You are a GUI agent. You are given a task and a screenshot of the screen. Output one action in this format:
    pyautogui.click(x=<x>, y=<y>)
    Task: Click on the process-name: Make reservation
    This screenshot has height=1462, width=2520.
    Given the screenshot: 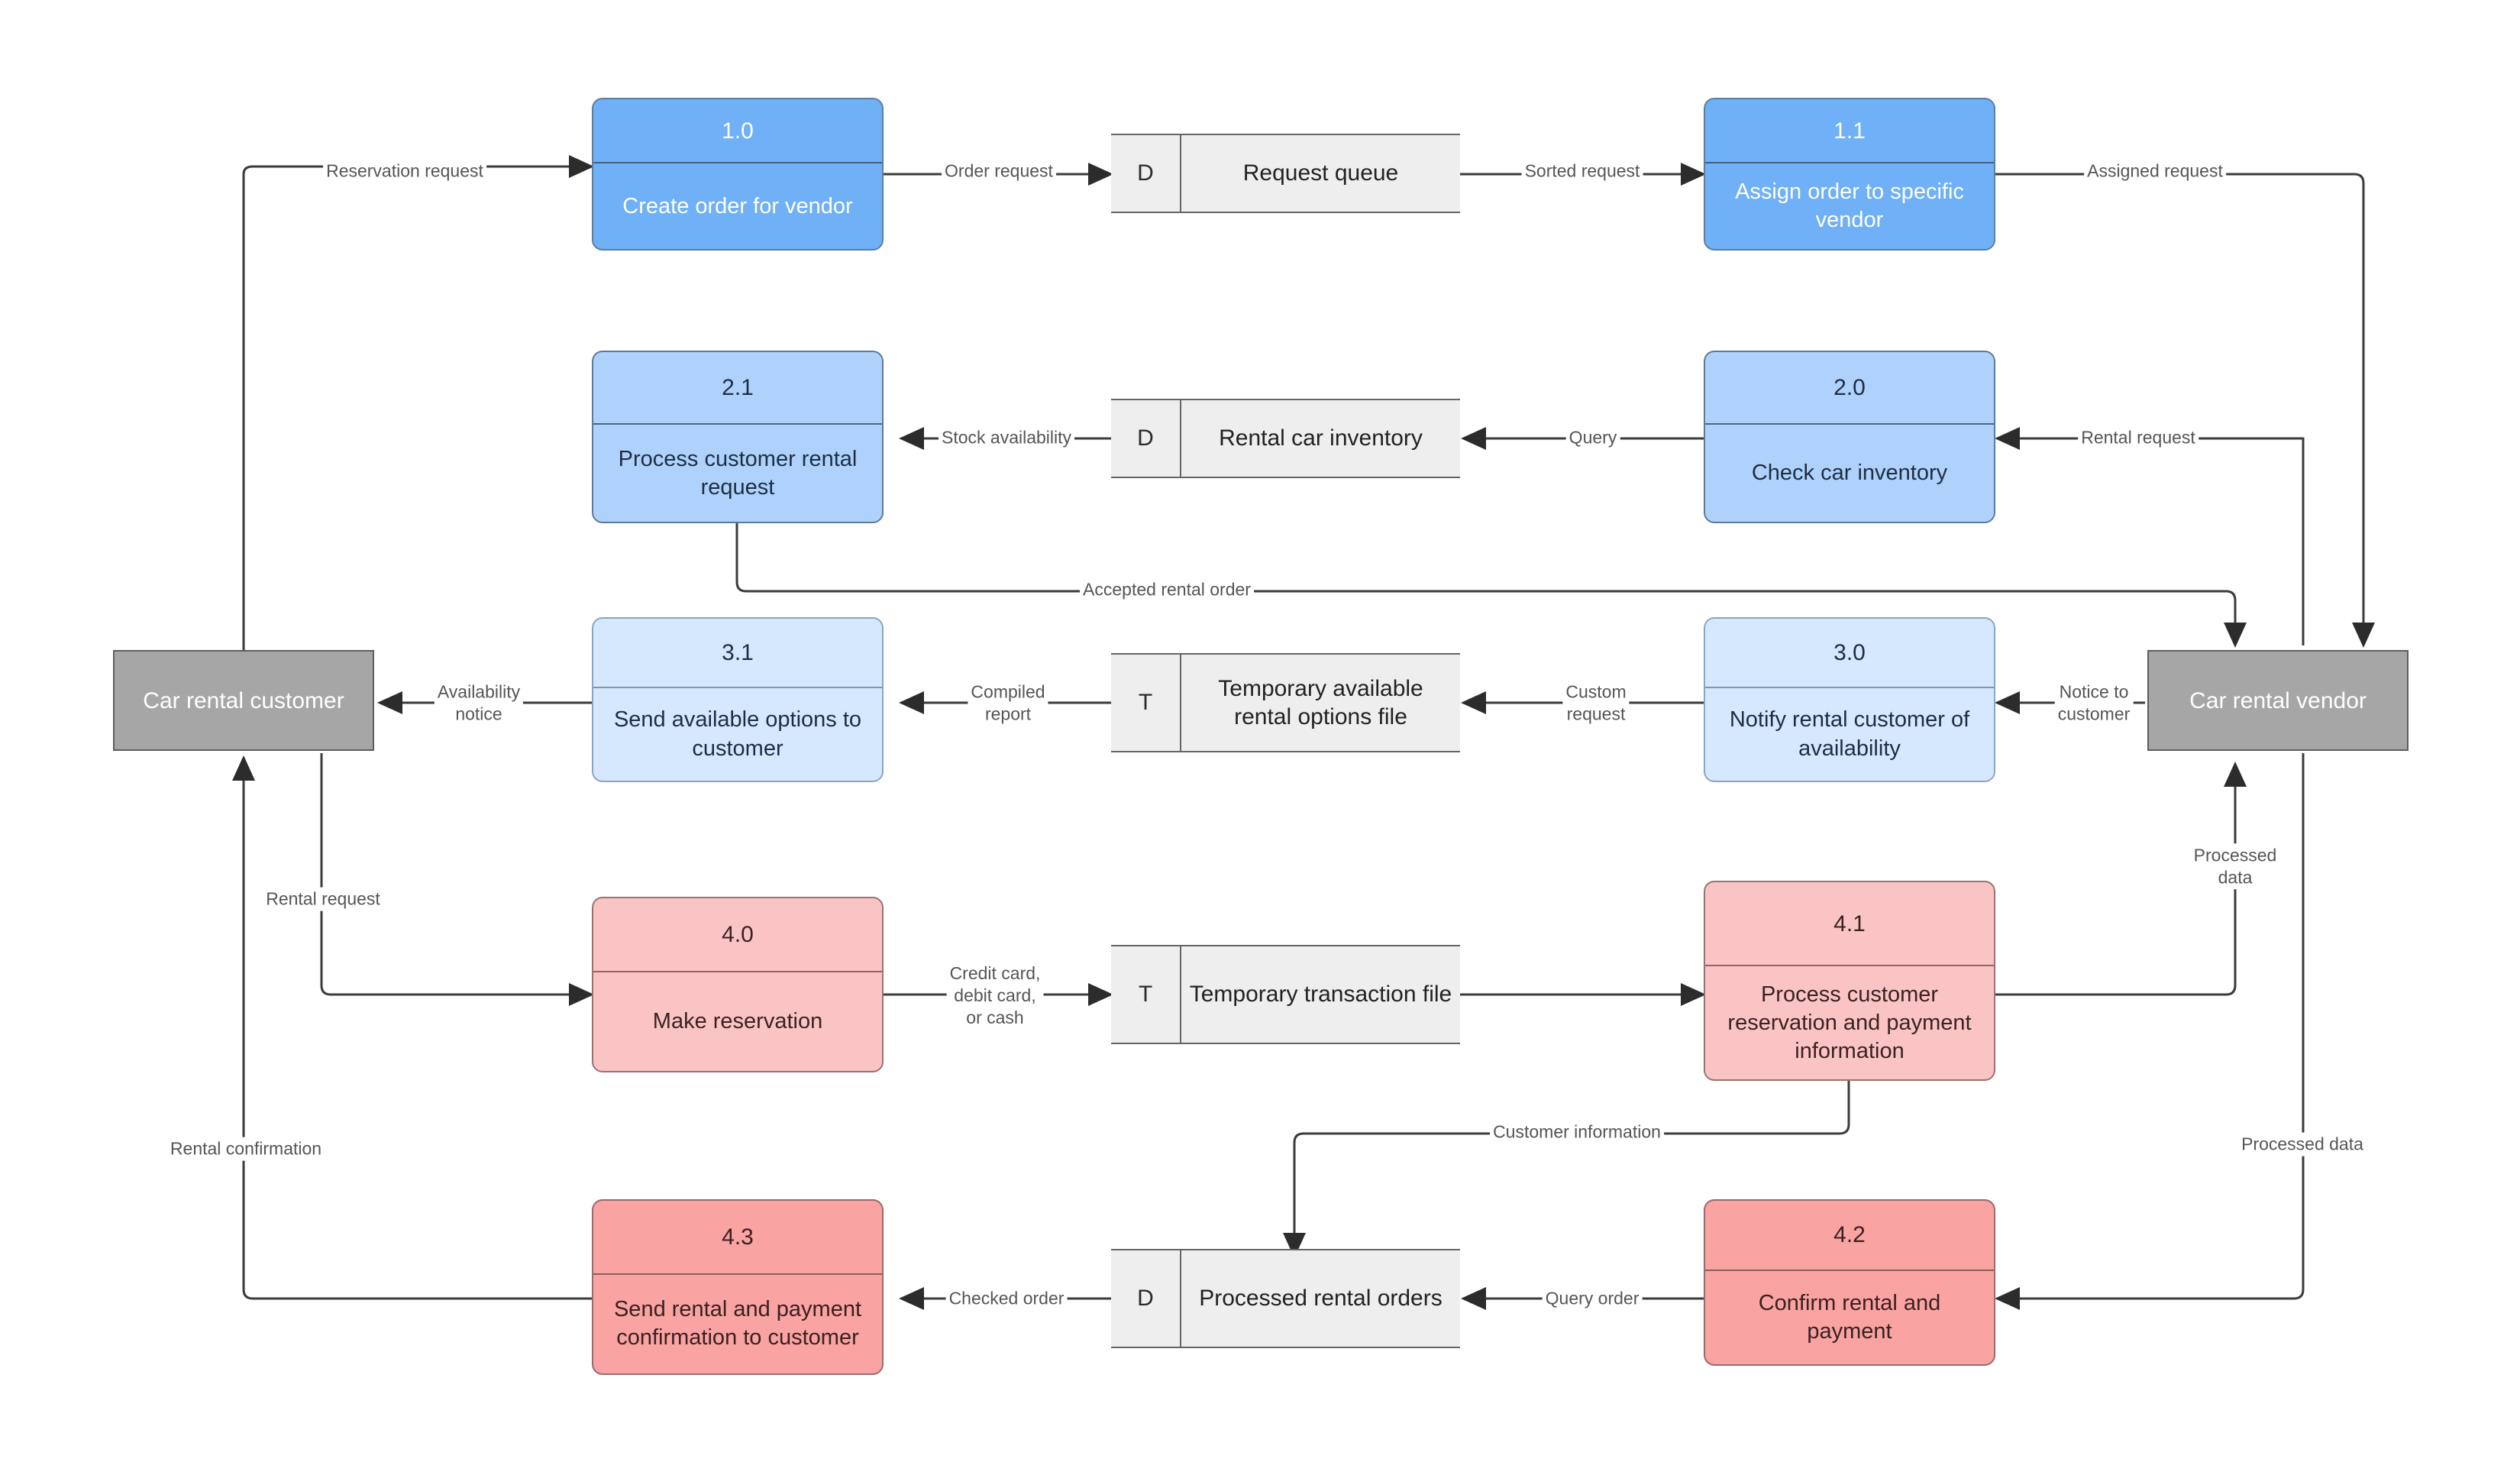 What is the action you would take?
    pyautogui.click(x=737, y=1021)
    